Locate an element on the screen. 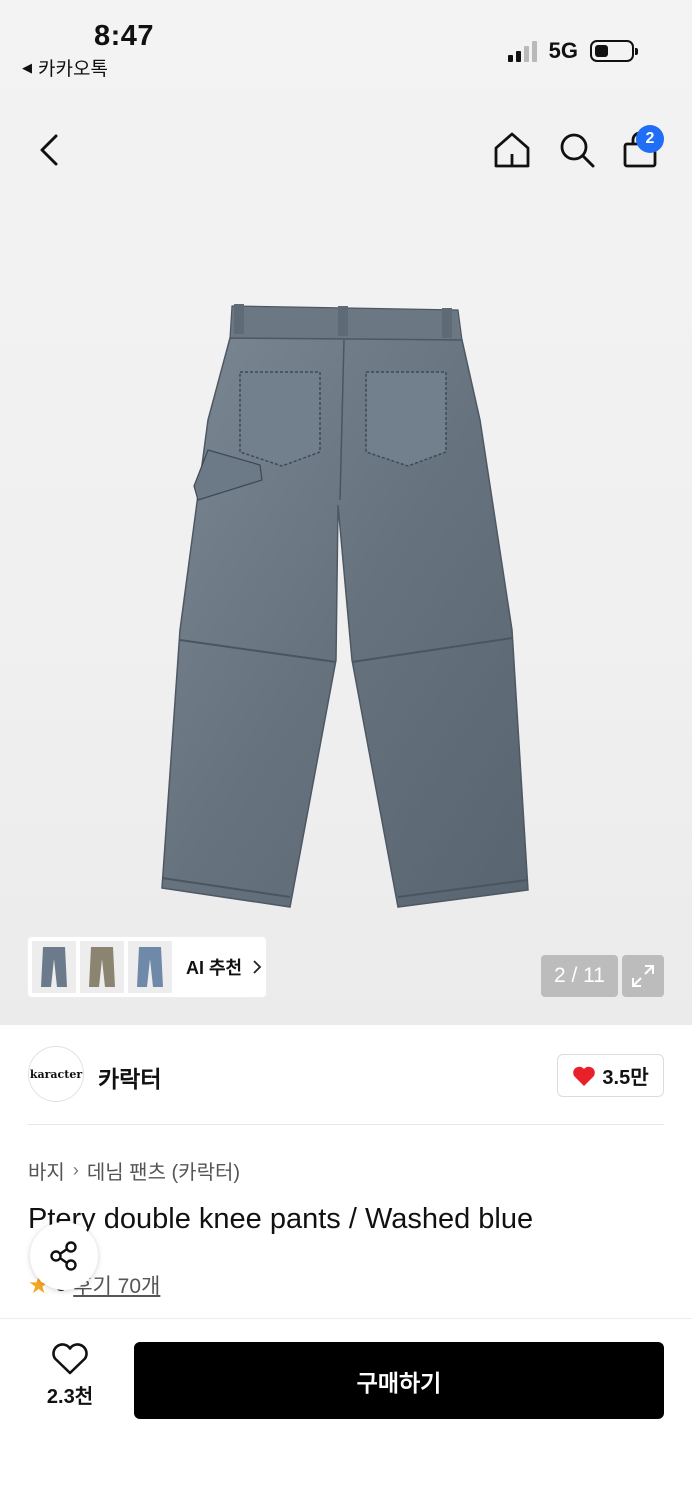 This screenshot has height=1500, width=692. wishlist-button: 2.3천 is located at coordinates (70, 1380).